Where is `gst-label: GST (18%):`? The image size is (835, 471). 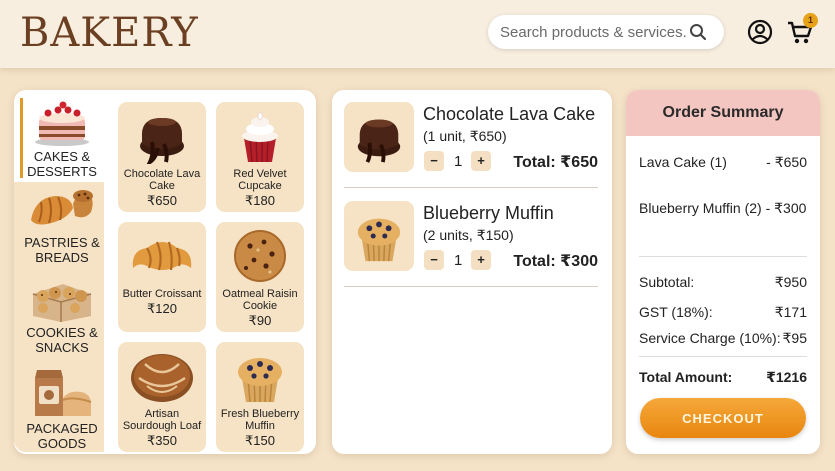 gst-label: GST (18%): is located at coordinates (676, 312).